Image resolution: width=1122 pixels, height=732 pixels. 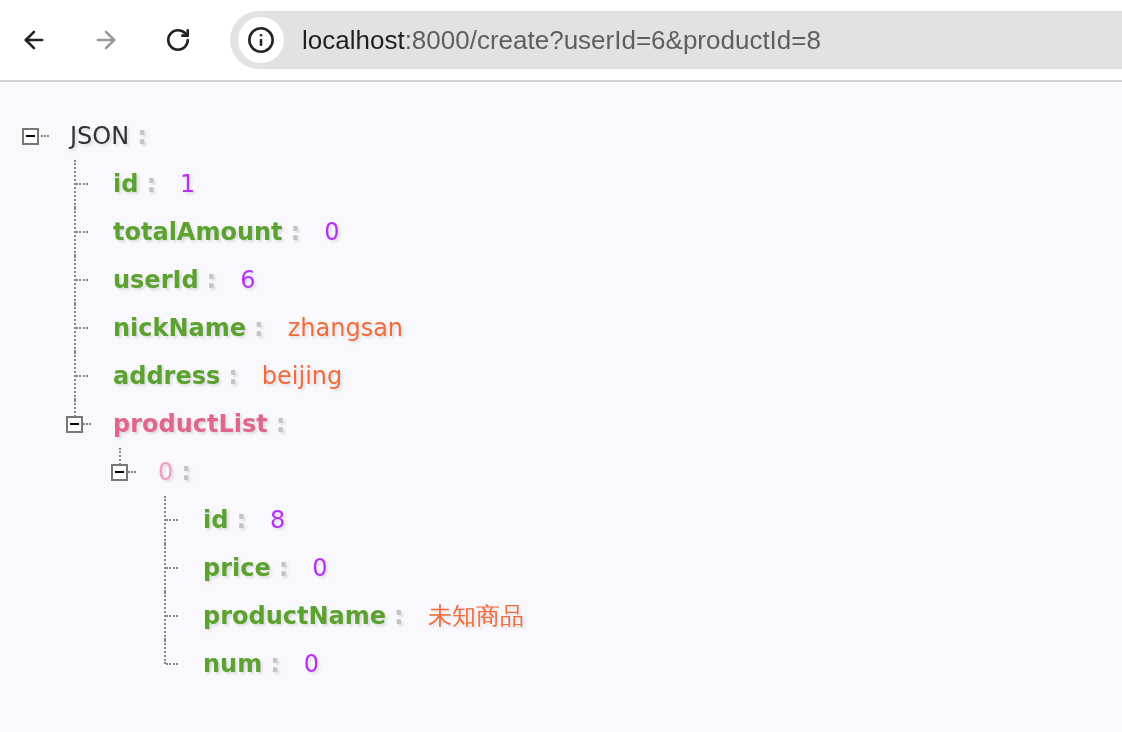 What do you see at coordinates (178, 40) in the screenshot?
I see `reload-icon` at bounding box center [178, 40].